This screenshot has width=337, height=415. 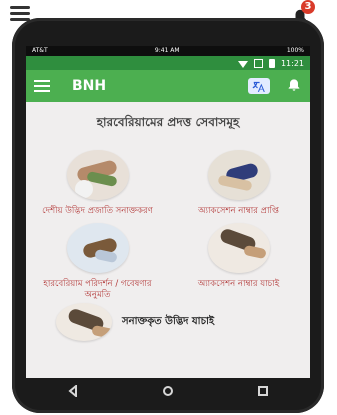 What do you see at coordinates (263, 391) in the screenshot?
I see `recent-square-icon` at bounding box center [263, 391].